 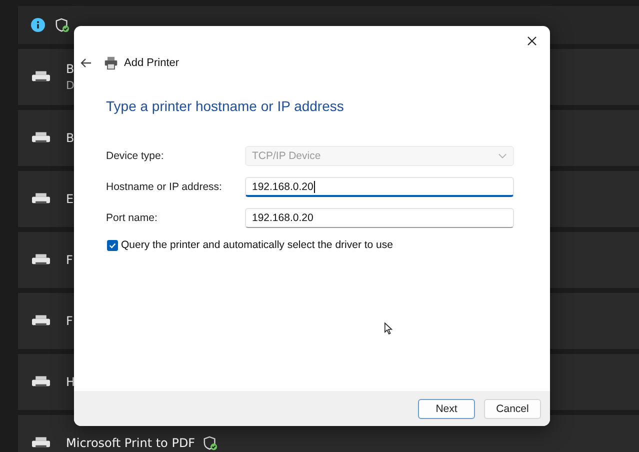 What do you see at coordinates (257, 245) in the screenshot?
I see `checkbox-label: Query the printer and automatically select the driver to use` at bounding box center [257, 245].